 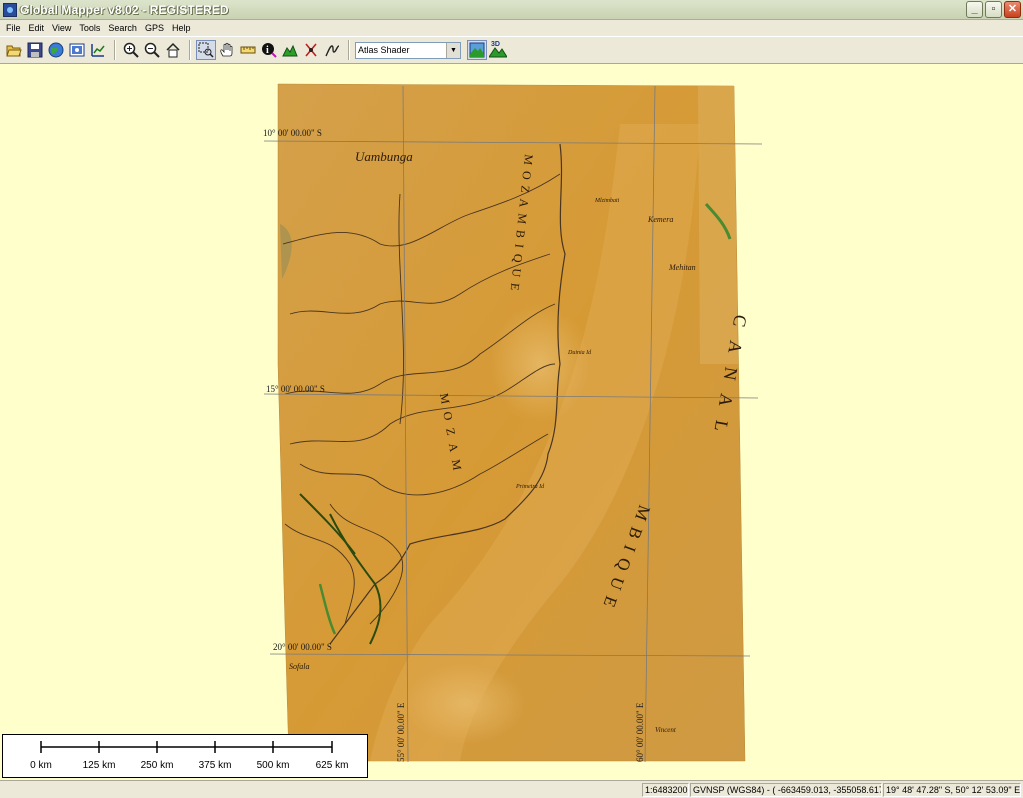 I want to click on menu-view: View, so click(x=61, y=28).